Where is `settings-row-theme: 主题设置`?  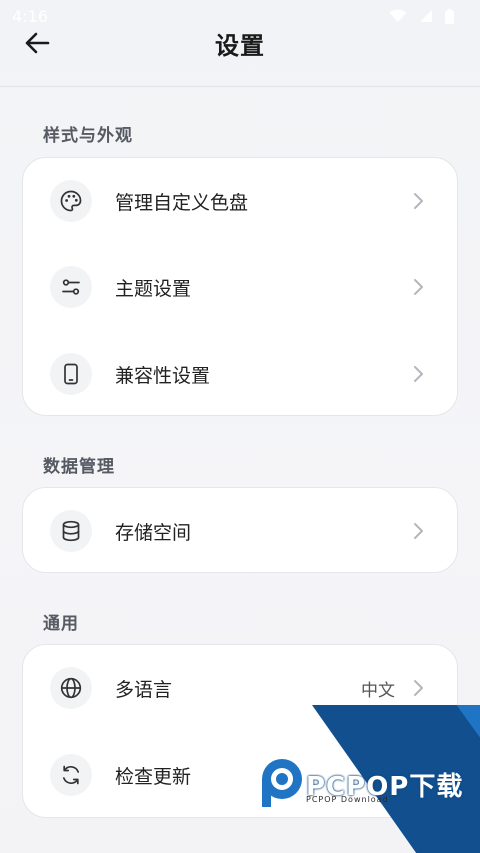 settings-row-theme: 主题设置 is located at coordinates (241, 287).